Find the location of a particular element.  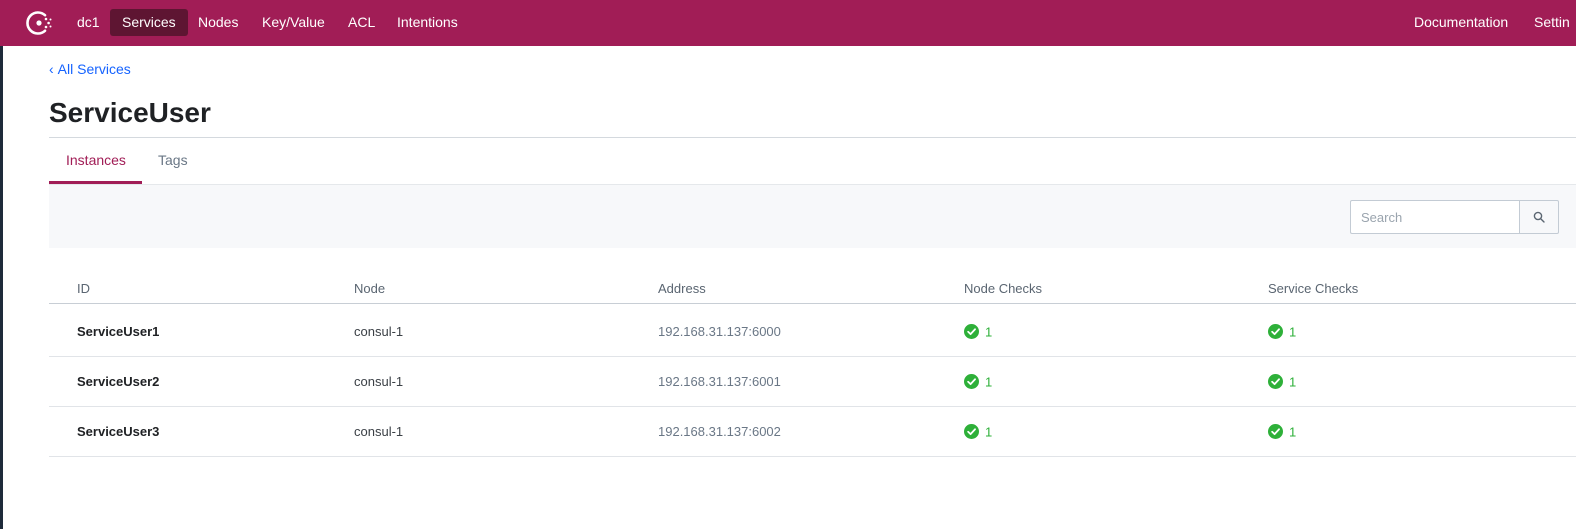

tab-tags: Tags is located at coordinates (173, 160).